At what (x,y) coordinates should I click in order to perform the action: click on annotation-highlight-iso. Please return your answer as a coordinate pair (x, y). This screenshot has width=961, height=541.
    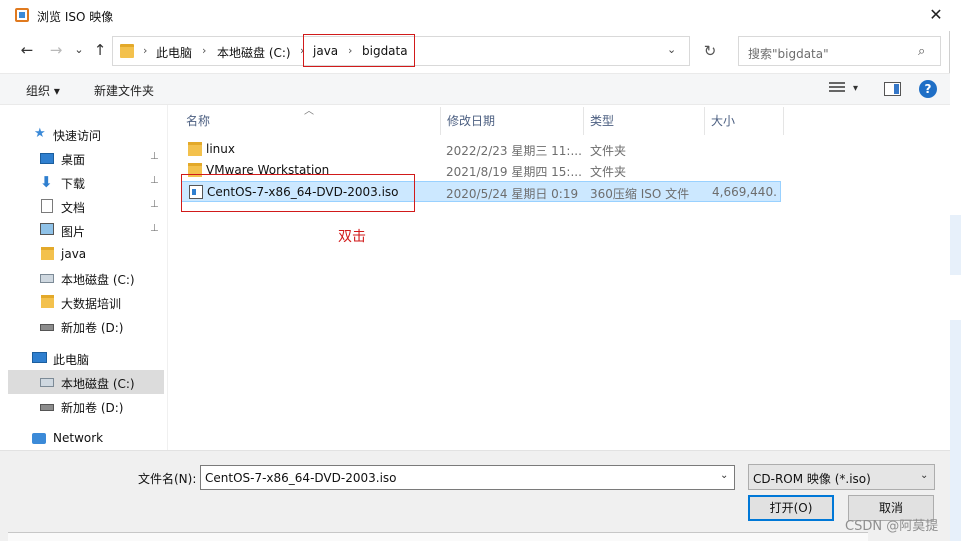
    Looking at the image, I should click on (298, 193).